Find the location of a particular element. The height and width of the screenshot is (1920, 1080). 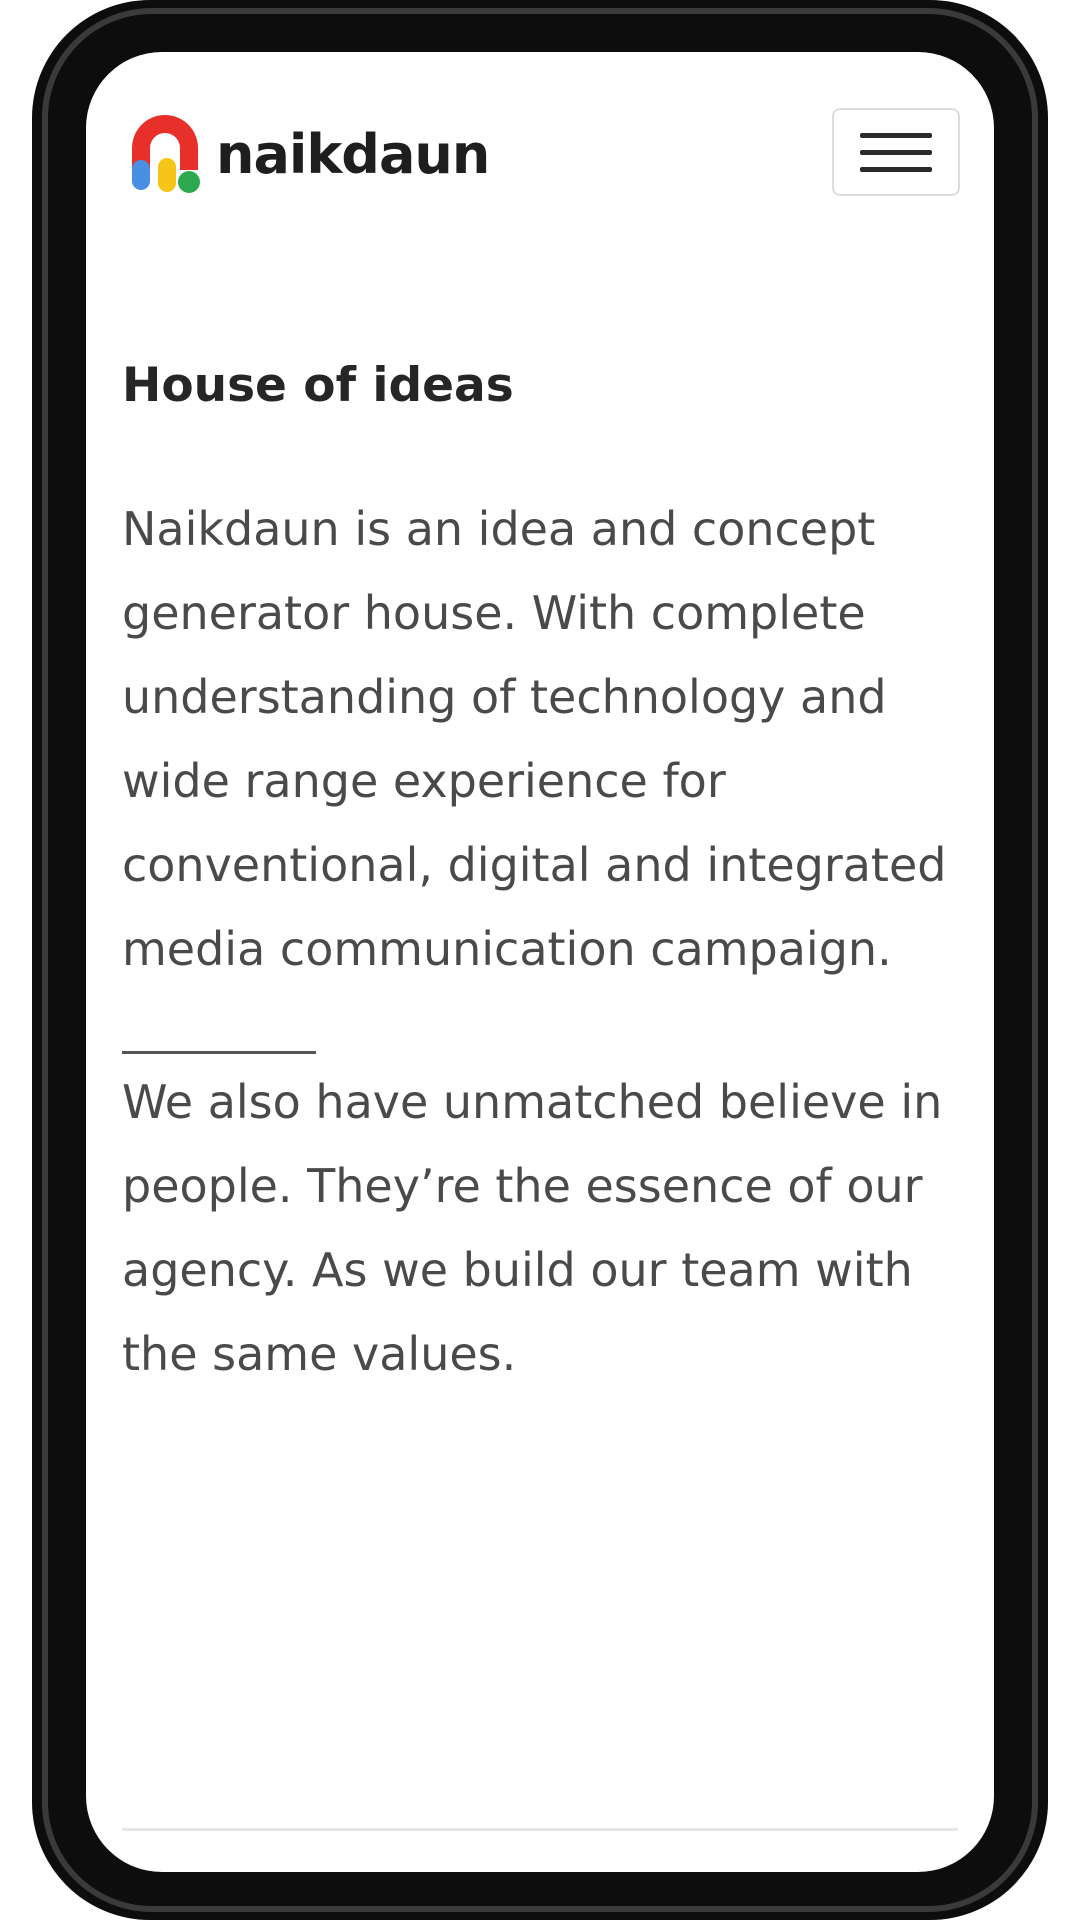

brand-name: naikdaun is located at coordinates (353, 154).